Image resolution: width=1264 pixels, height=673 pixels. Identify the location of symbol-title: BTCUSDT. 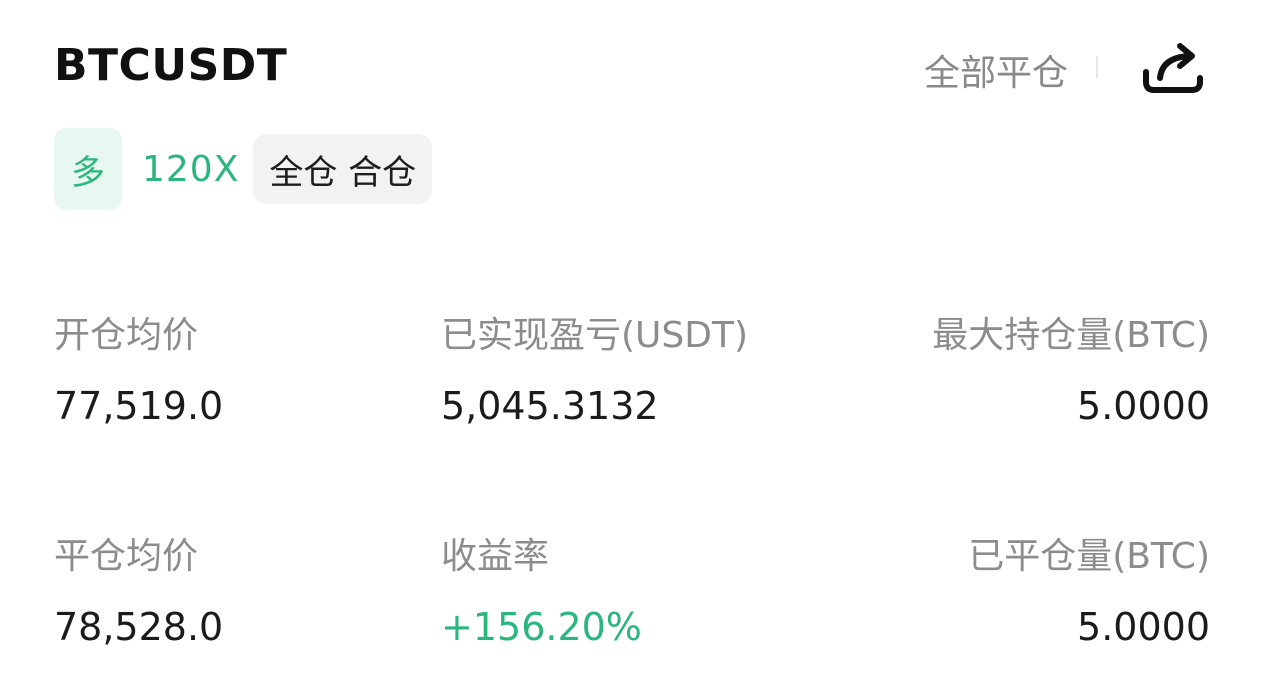
(171, 65).